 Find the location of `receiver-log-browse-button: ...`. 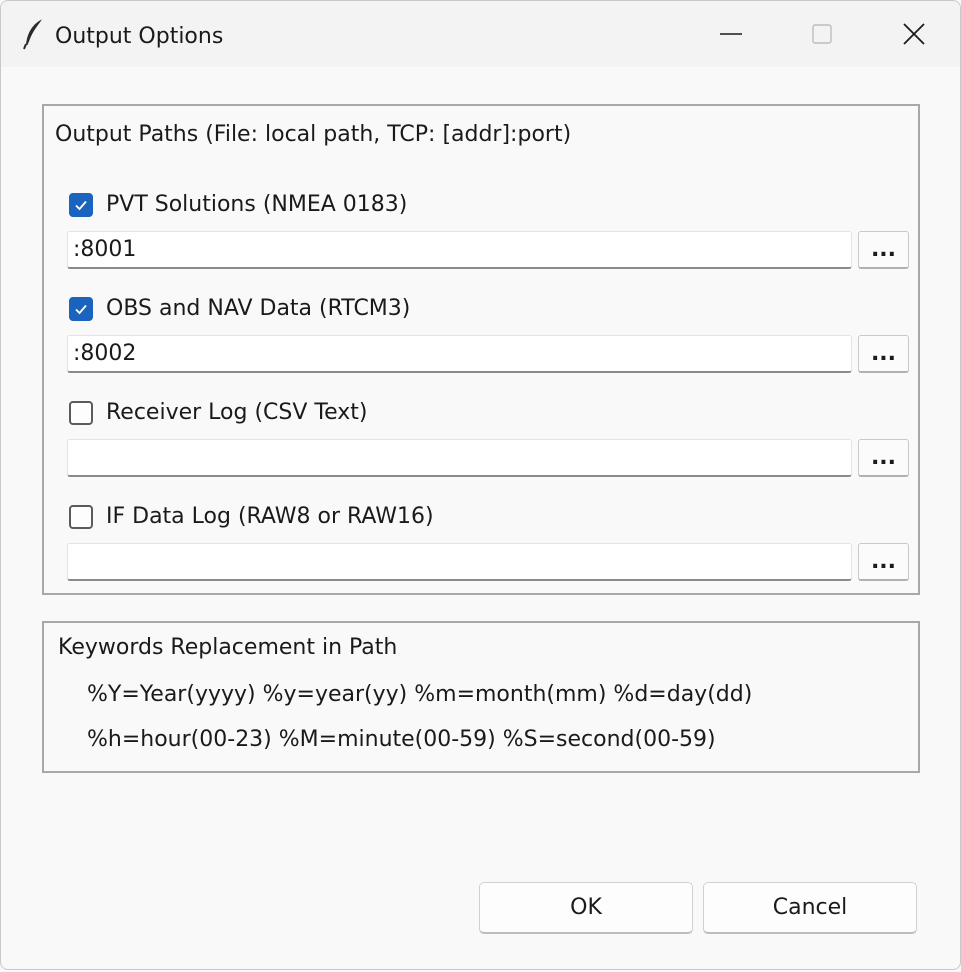

receiver-log-browse-button: ... is located at coordinates (883, 458).